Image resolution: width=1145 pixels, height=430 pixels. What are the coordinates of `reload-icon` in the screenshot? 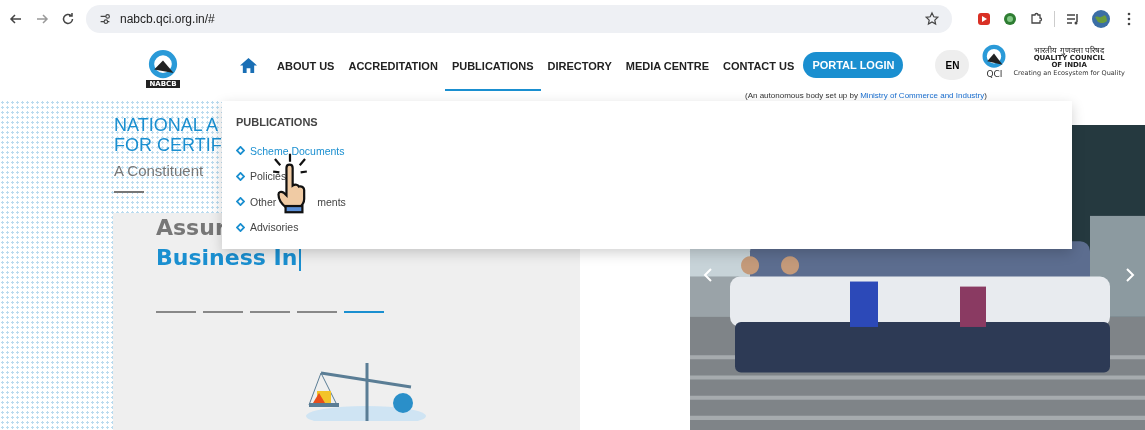 It's located at (68, 19).